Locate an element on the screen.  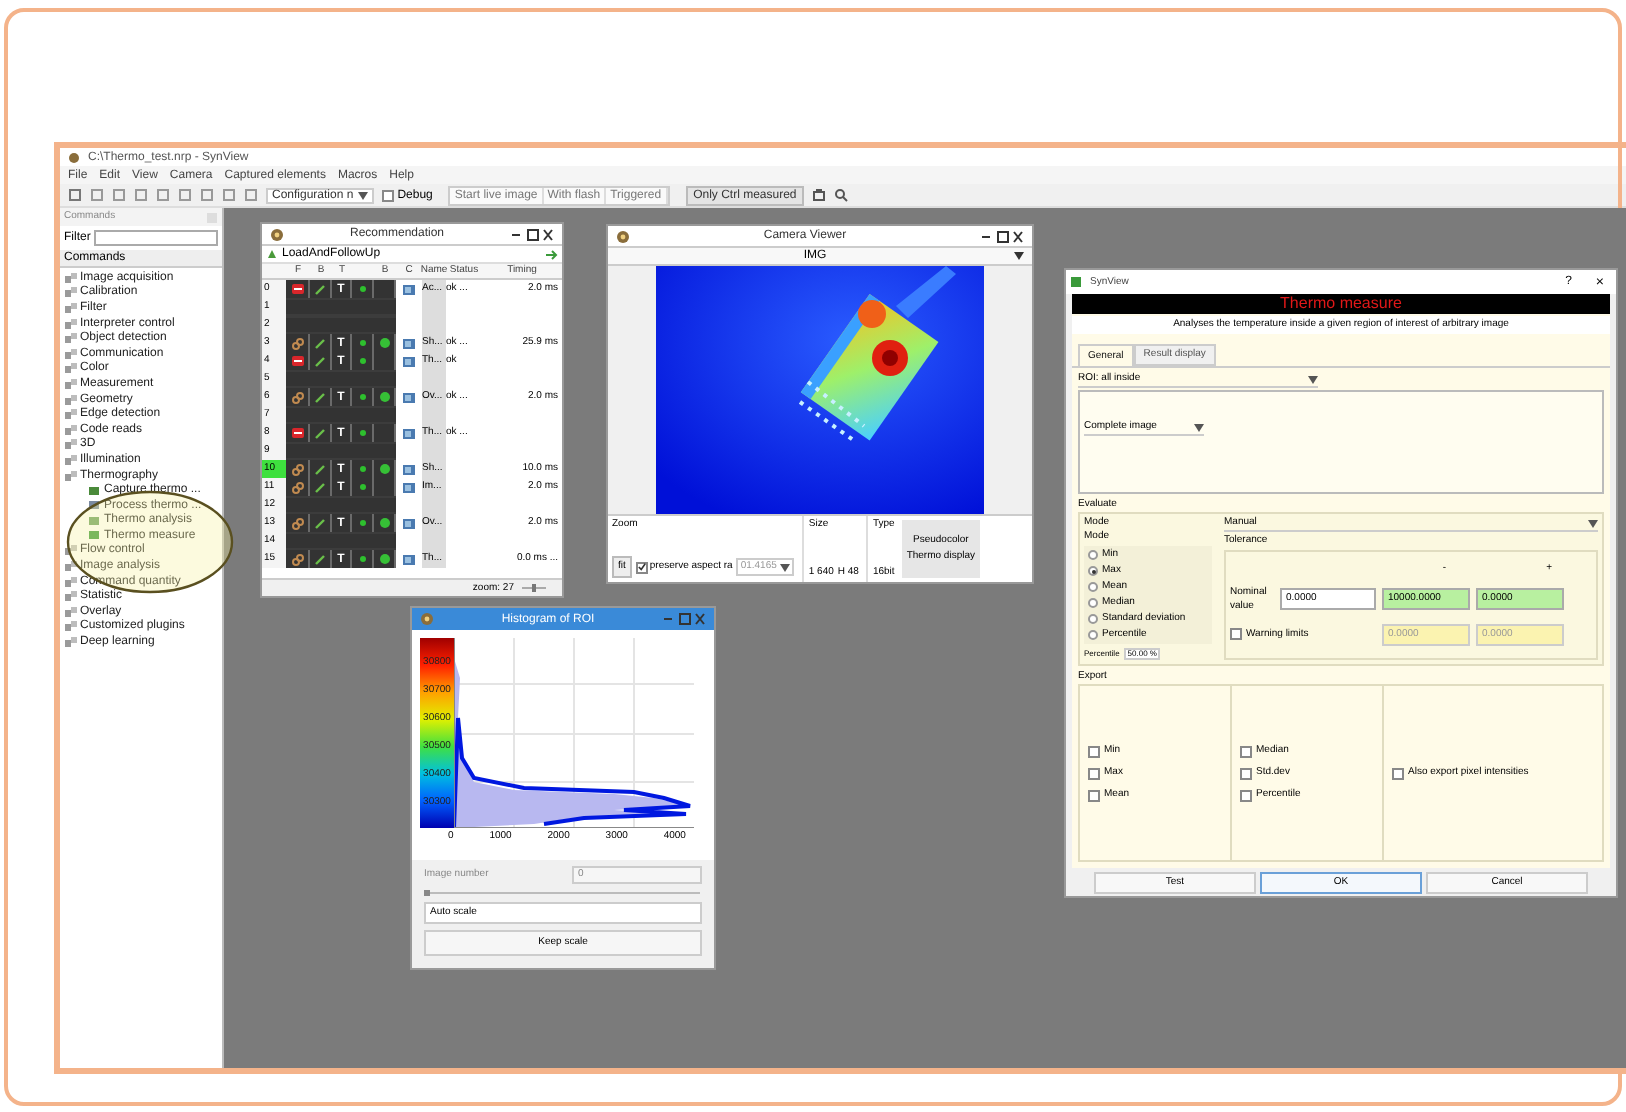
image-slider-icon is located at coordinates (562, 893).